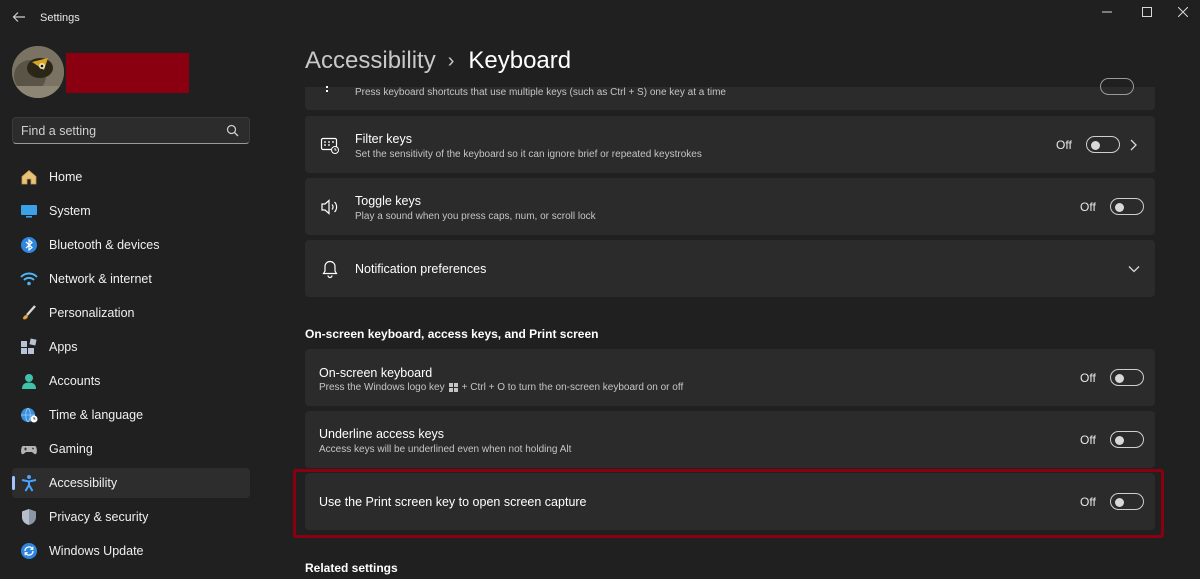 The width and height of the screenshot is (1200, 579). Describe the element at coordinates (370, 61) in the screenshot. I see `breadcrumb-parent: Accessibility` at that location.